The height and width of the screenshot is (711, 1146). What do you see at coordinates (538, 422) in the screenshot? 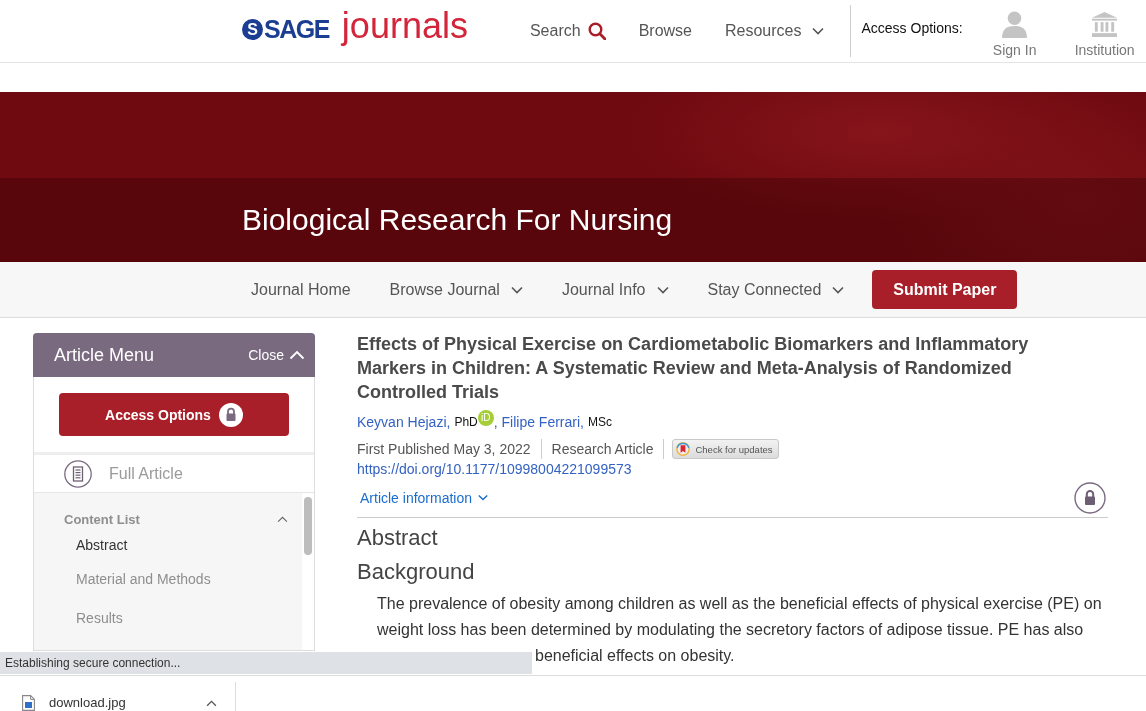
I see `author-link: , Filipe Ferrari,` at bounding box center [538, 422].